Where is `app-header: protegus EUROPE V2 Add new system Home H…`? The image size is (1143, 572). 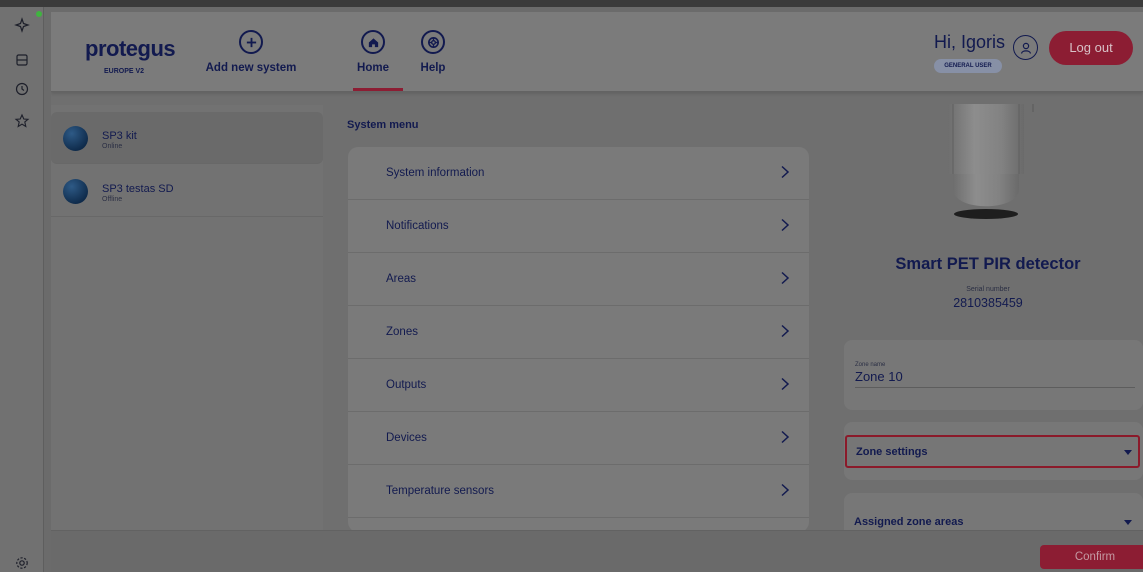
app-header: protegus EUROPE V2 Add new system Home H… is located at coordinates (597, 52).